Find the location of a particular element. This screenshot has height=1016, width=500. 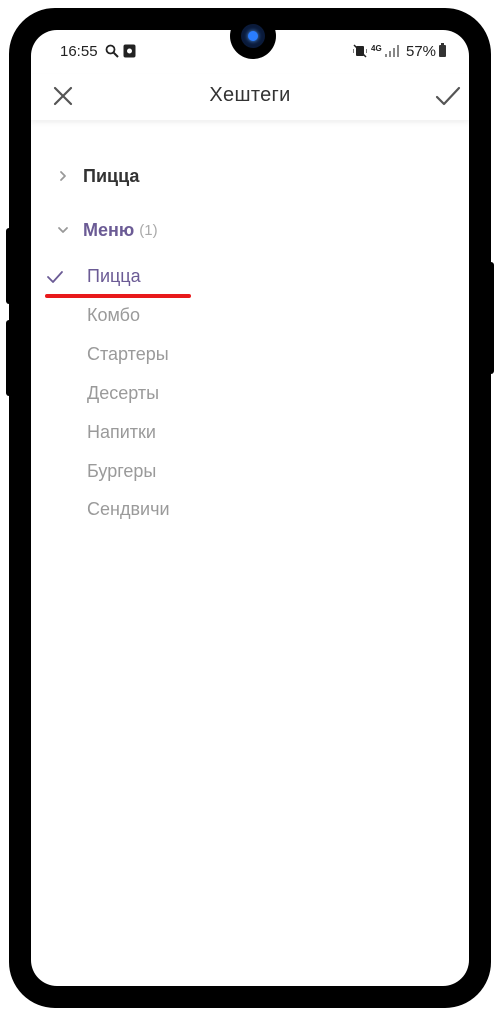

tag-item-combo: Комбо is located at coordinates (113, 318).